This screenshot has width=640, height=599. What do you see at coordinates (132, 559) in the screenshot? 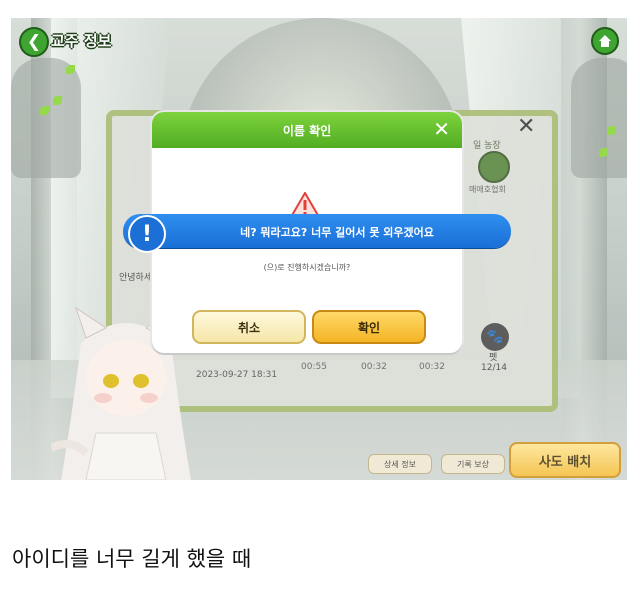
I see `caption-text: 아이디를 너무 길게 했을 때` at bounding box center [132, 559].